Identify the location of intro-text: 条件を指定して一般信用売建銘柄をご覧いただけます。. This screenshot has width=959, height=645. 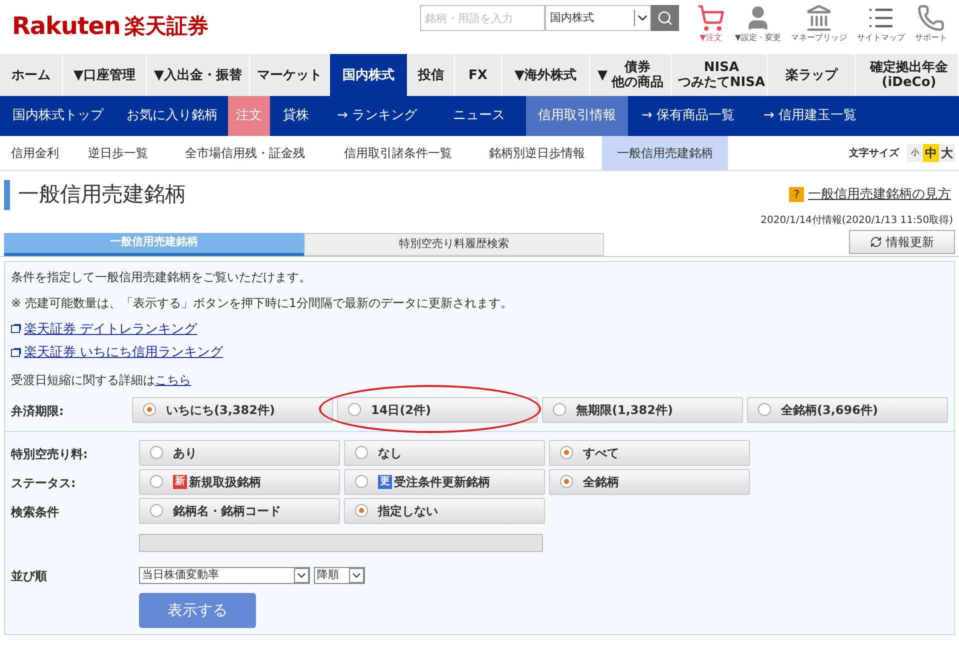
(161, 277).